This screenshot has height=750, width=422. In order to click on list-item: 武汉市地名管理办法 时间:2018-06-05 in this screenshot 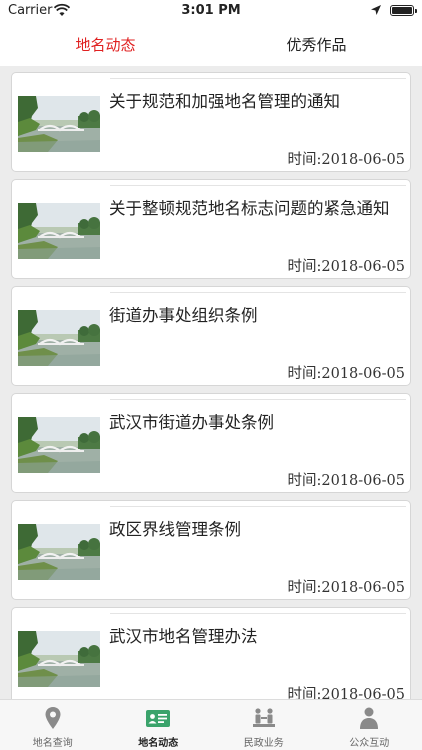, I will do `click(211, 653)`.